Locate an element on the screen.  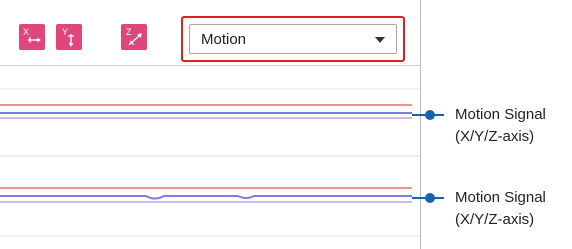
x-axis-letter: X is located at coordinates (26, 32).